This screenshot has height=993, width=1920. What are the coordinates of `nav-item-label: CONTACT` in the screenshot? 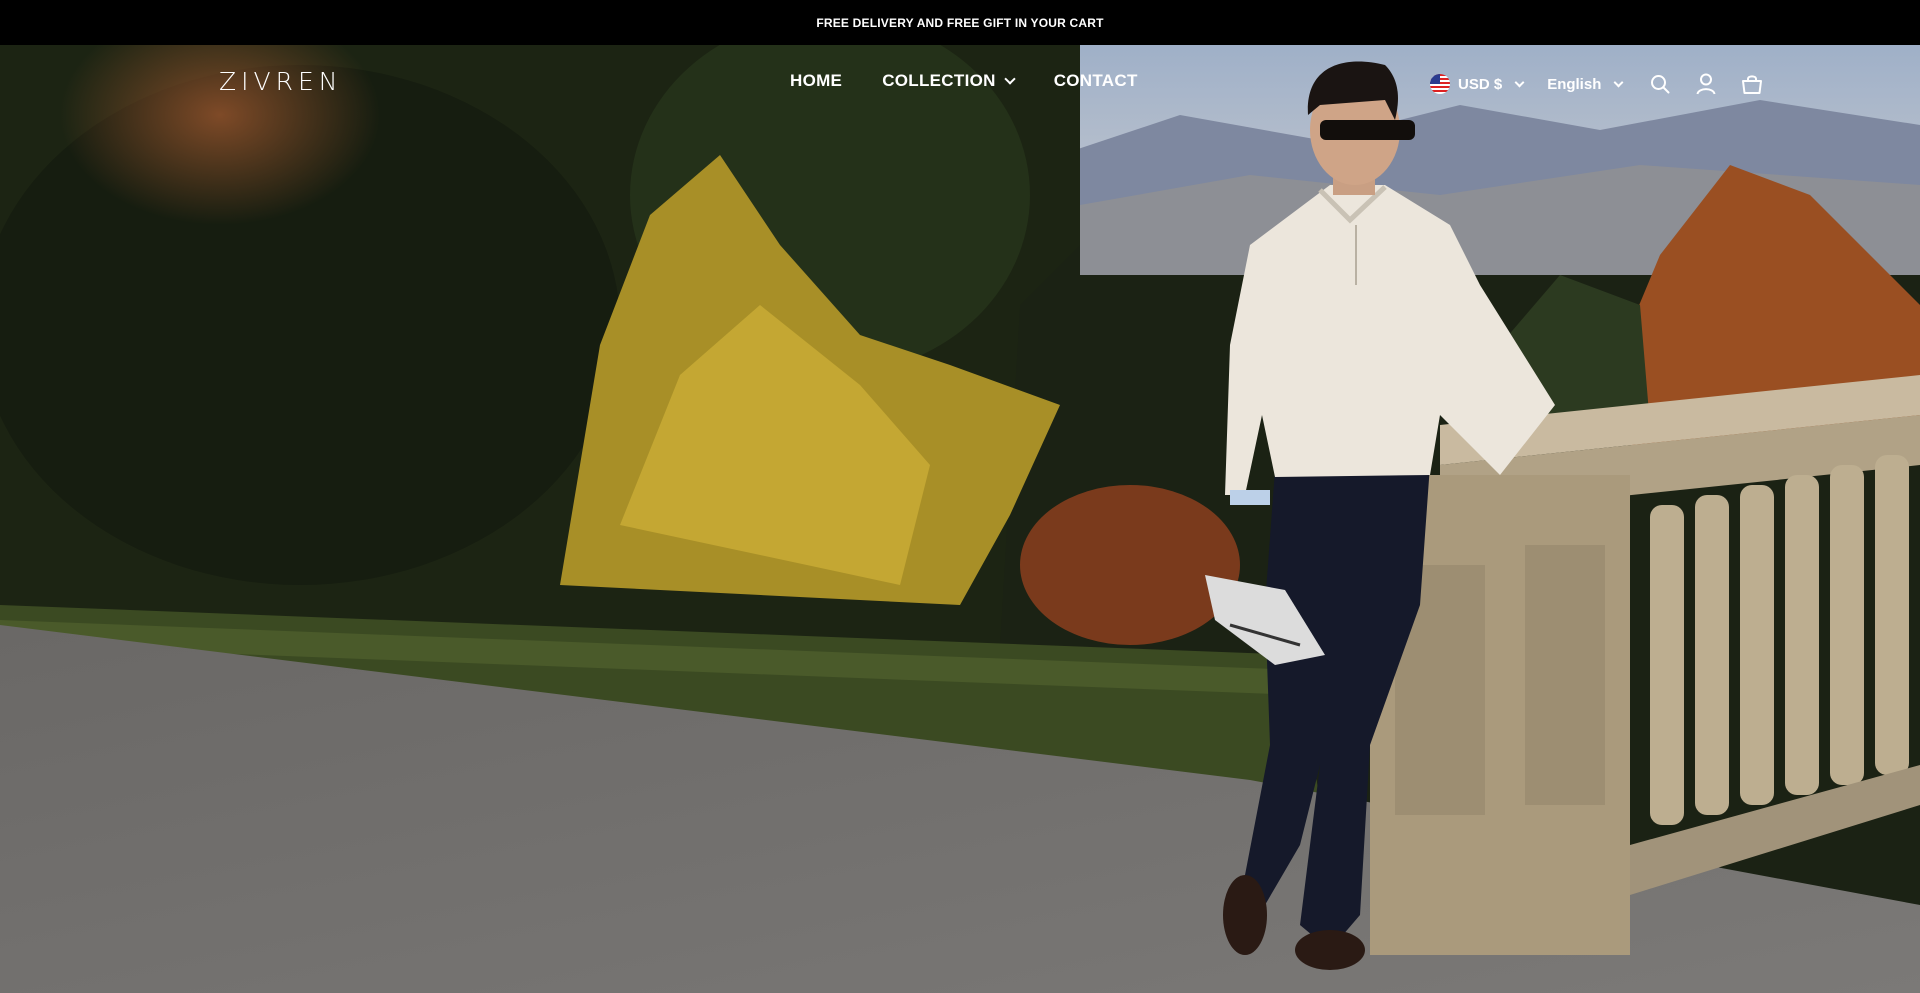 It's located at (1095, 80).